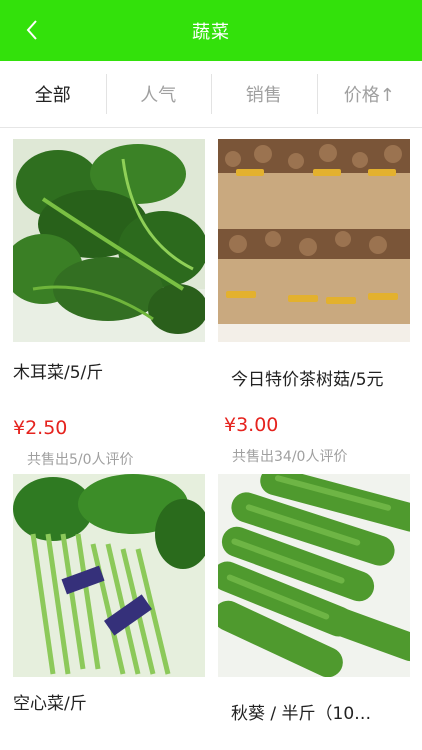 Image resolution: width=422 pixels, height=750 pixels. I want to click on water-spinach-image, so click(109, 575).